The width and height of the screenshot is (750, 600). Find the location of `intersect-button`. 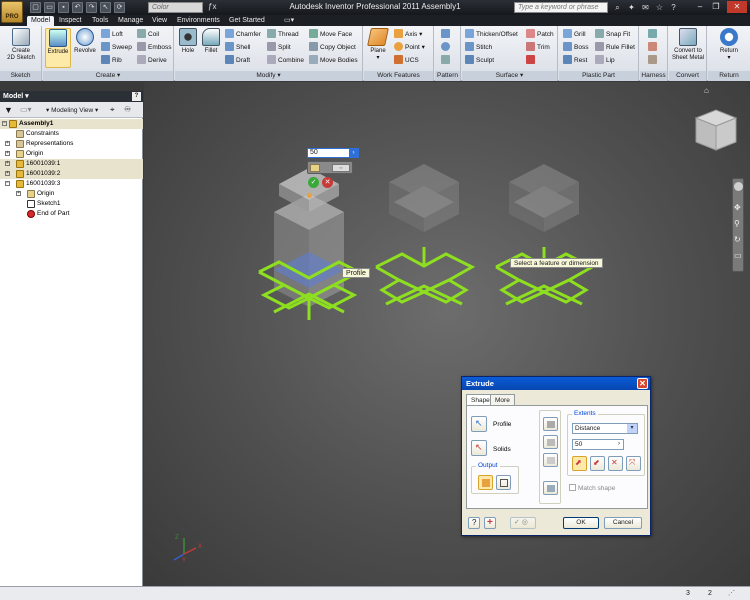

intersect-button is located at coordinates (550, 460).